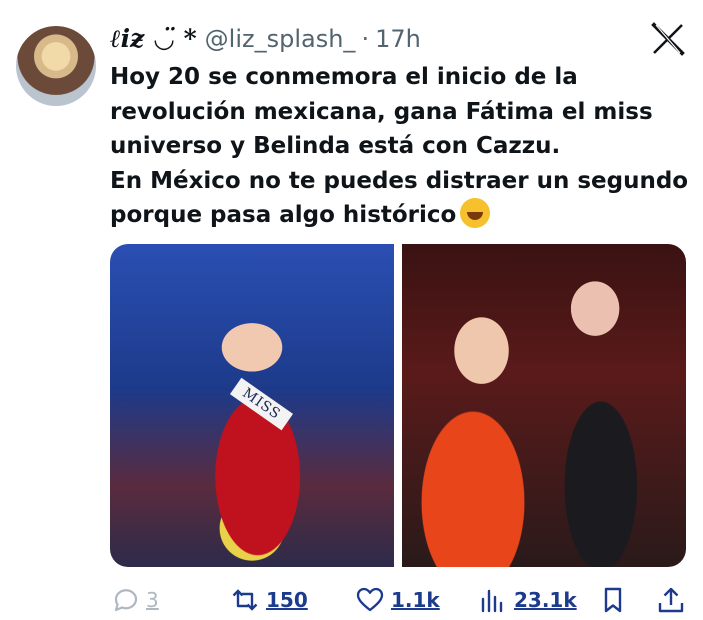 This screenshot has height=620, width=703. Describe the element at coordinates (398, 39) in the screenshot. I see `timestamp: 17h` at that location.